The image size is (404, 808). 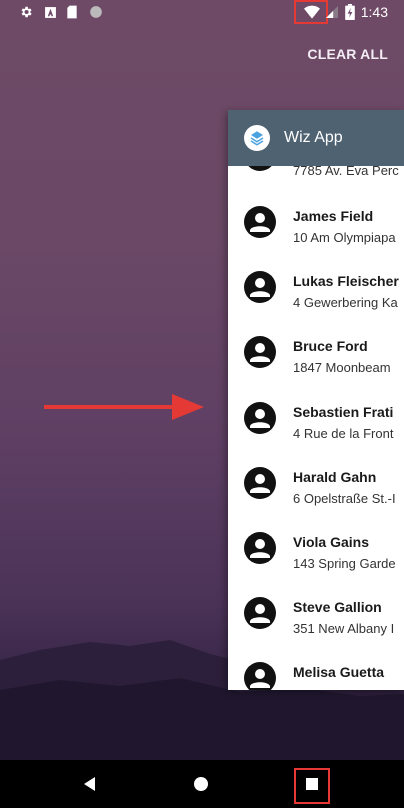 What do you see at coordinates (332, 12) in the screenshot?
I see `signal-icon` at bounding box center [332, 12].